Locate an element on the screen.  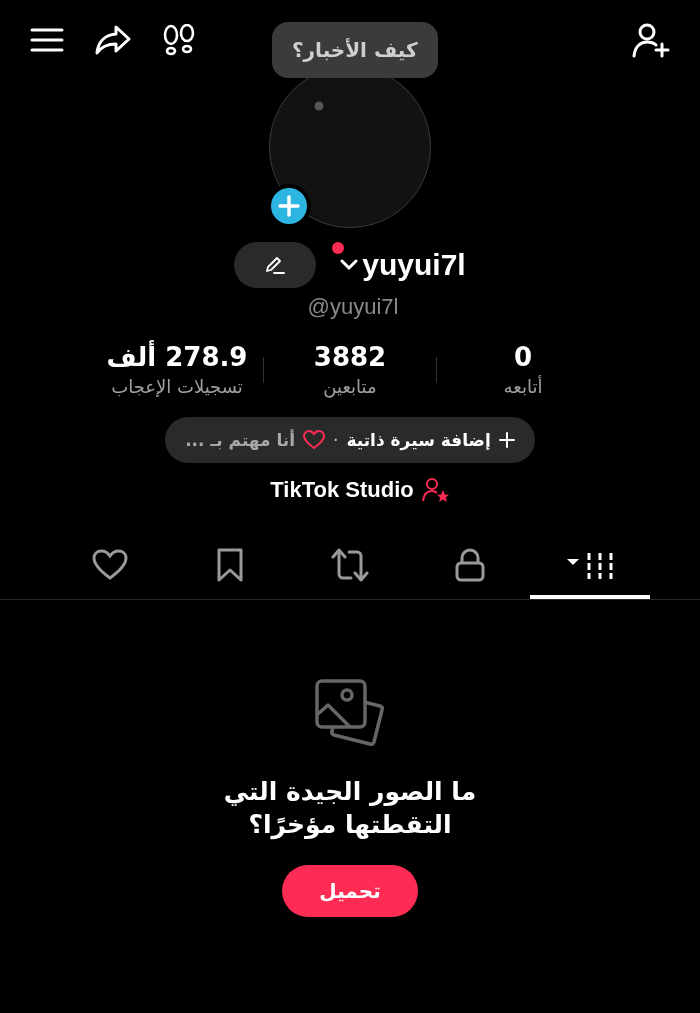
username: yuyui7l is located at coordinates (414, 265).